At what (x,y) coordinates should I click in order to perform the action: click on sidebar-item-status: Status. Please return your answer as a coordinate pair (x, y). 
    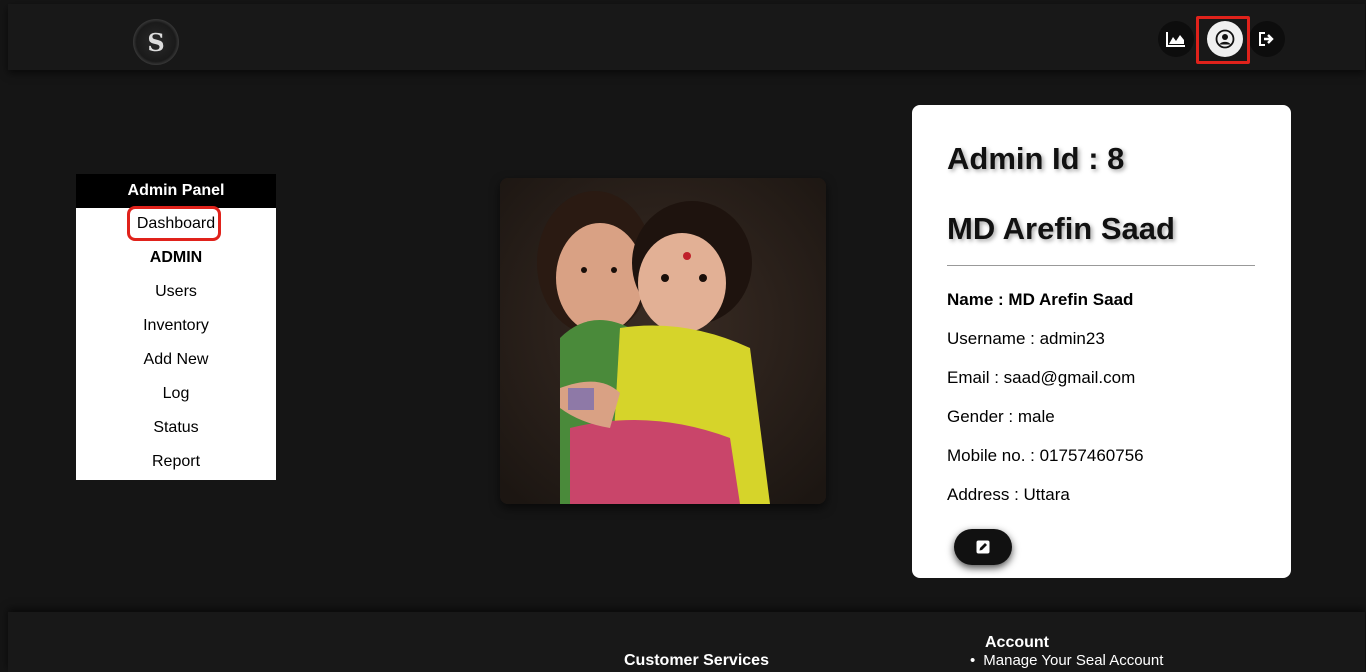
    Looking at the image, I should click on (176, 429).